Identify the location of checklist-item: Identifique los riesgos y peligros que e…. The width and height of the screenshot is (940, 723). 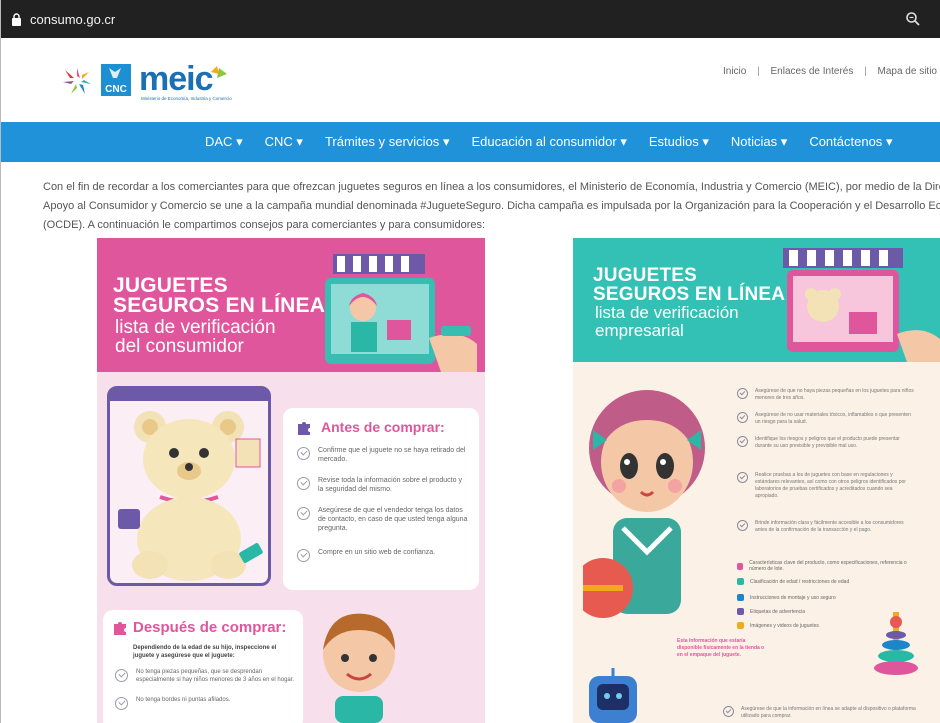
(827, 443).